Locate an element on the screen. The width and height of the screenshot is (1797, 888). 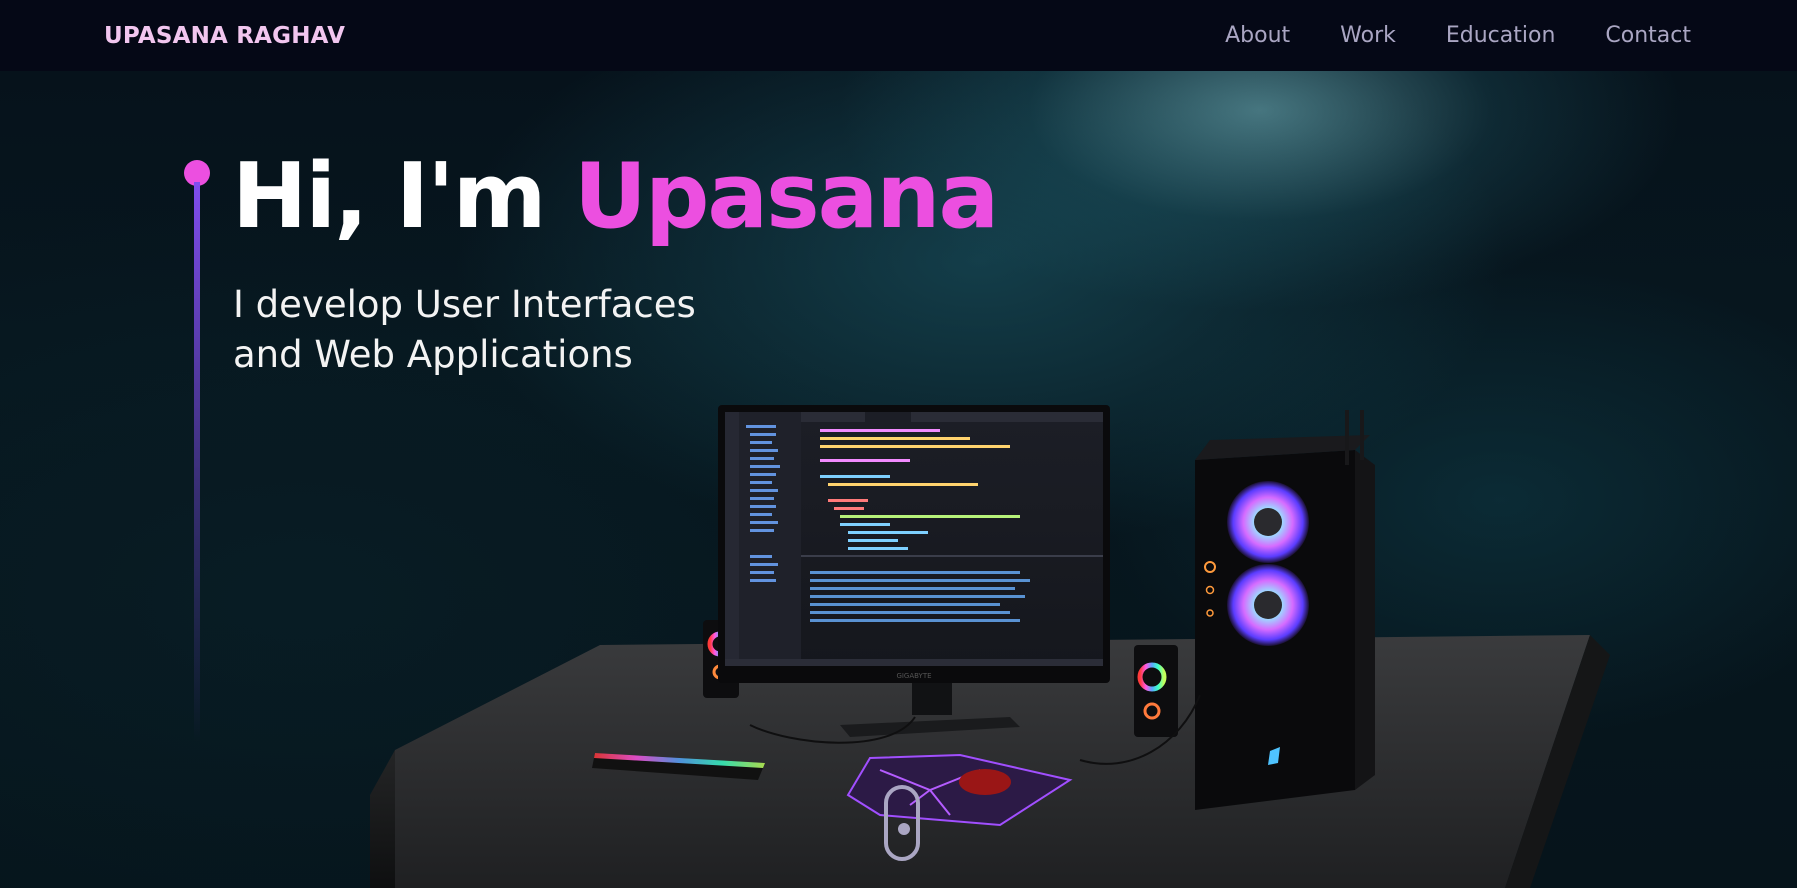
nav-link-work: Work is located at coordinates (1368, 35).